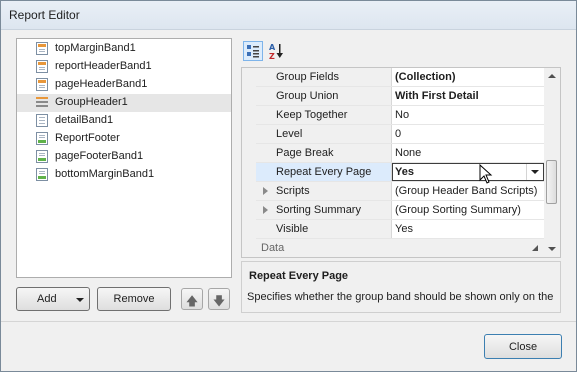 This screenshot has height=372, width=577. What do you see at coordinates (393, 248) in the screenshot?
I see `category-row-data: Data` at bounding box center [393, 248].